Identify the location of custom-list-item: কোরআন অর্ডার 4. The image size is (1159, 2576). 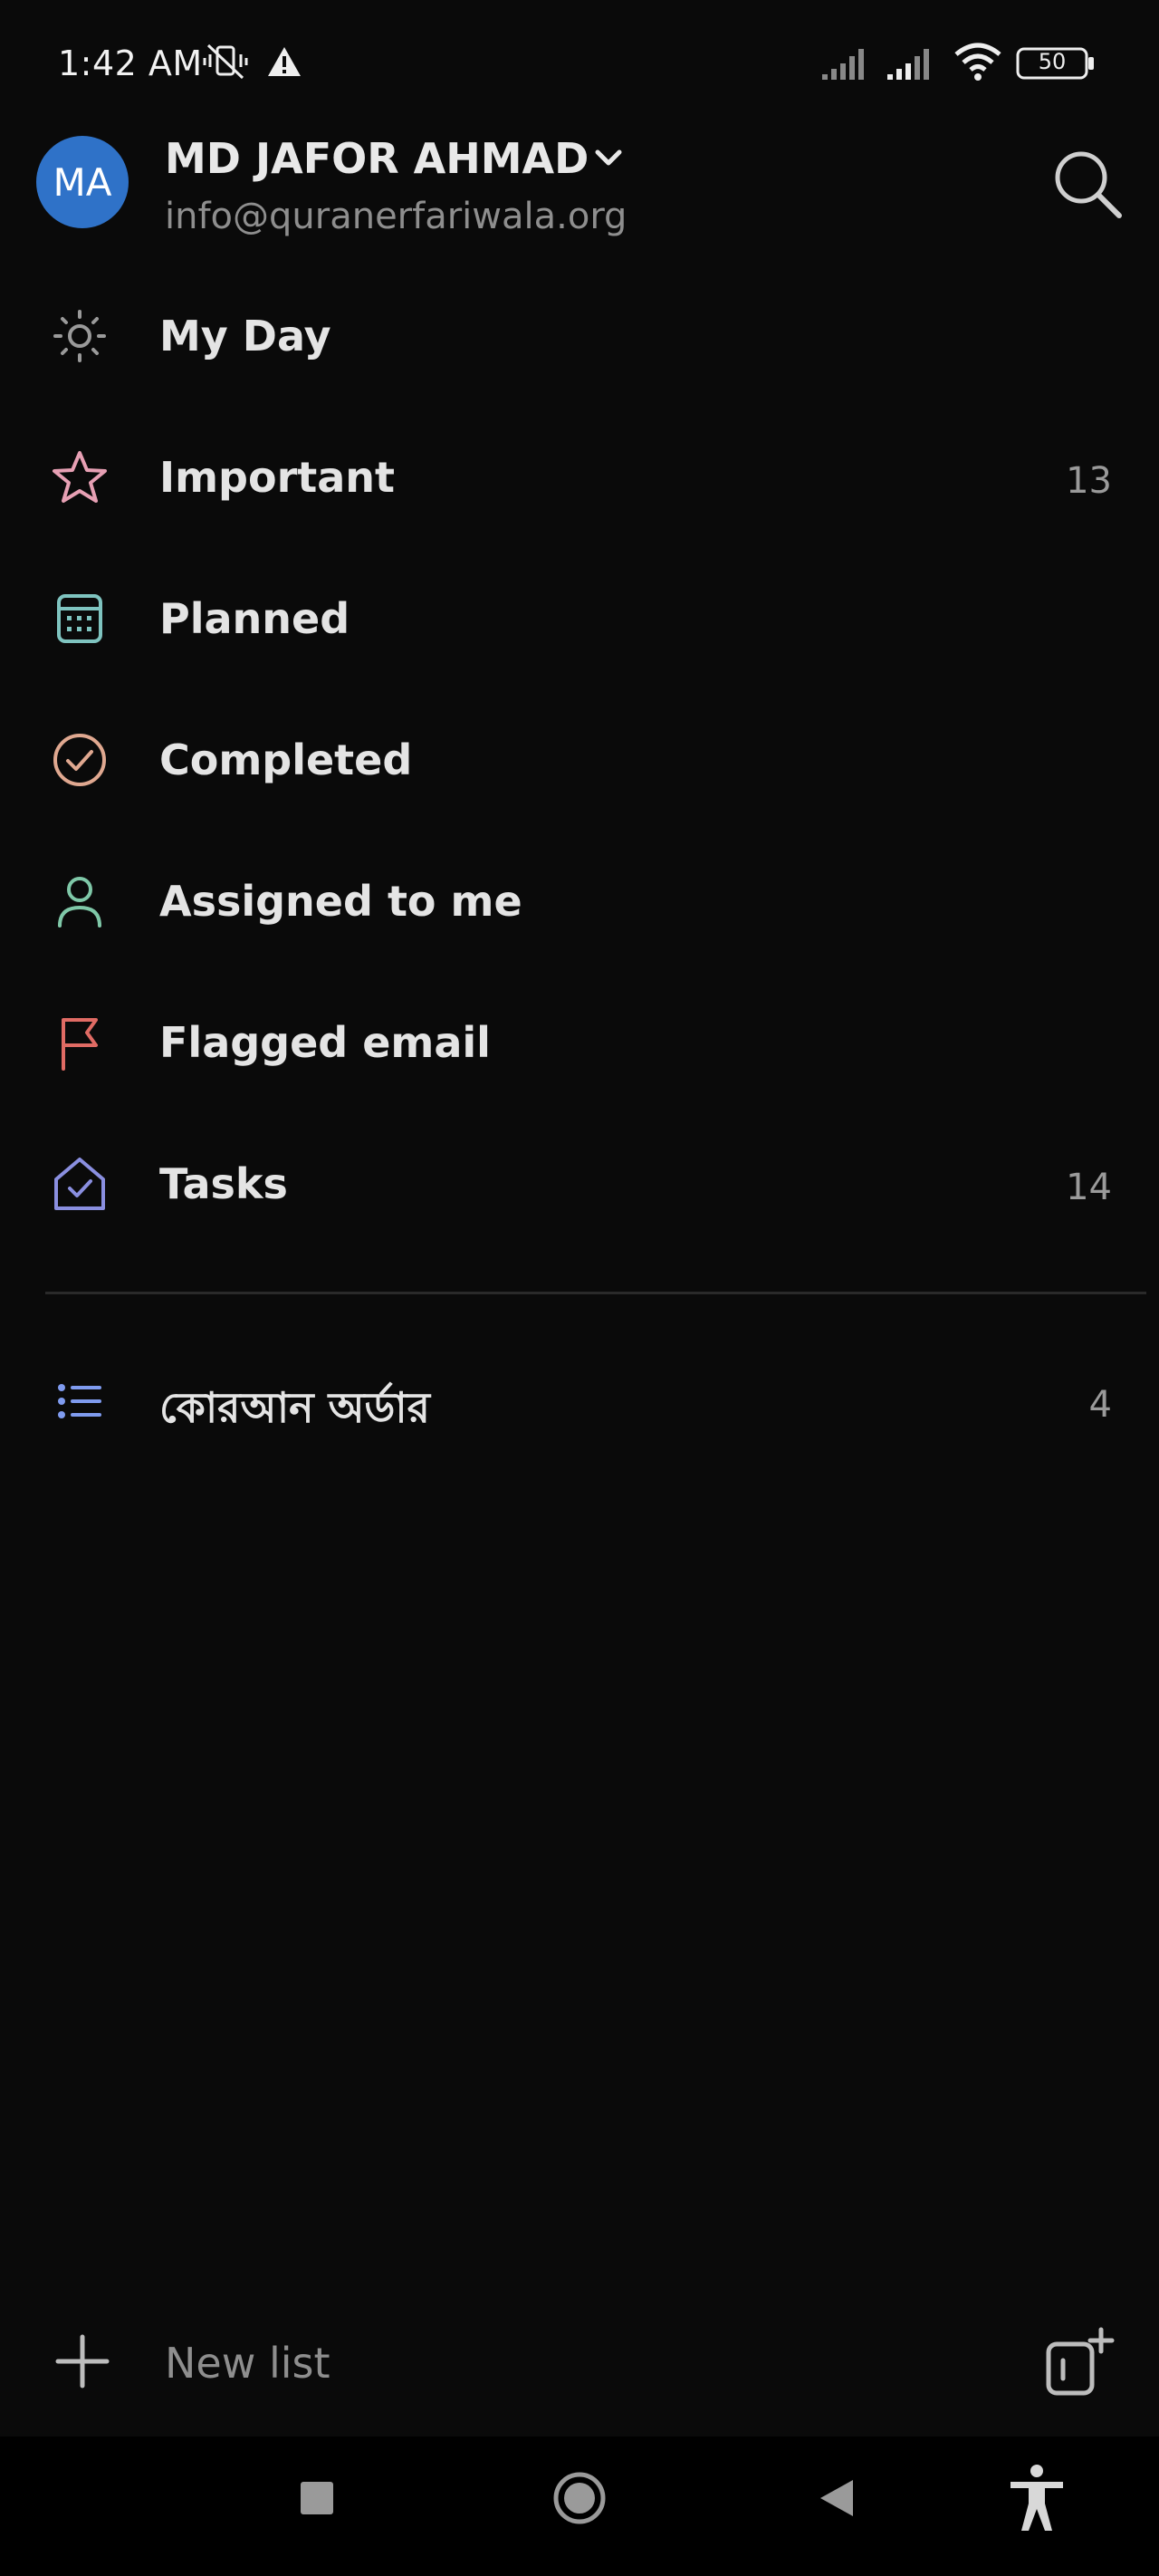
(579, 1401).